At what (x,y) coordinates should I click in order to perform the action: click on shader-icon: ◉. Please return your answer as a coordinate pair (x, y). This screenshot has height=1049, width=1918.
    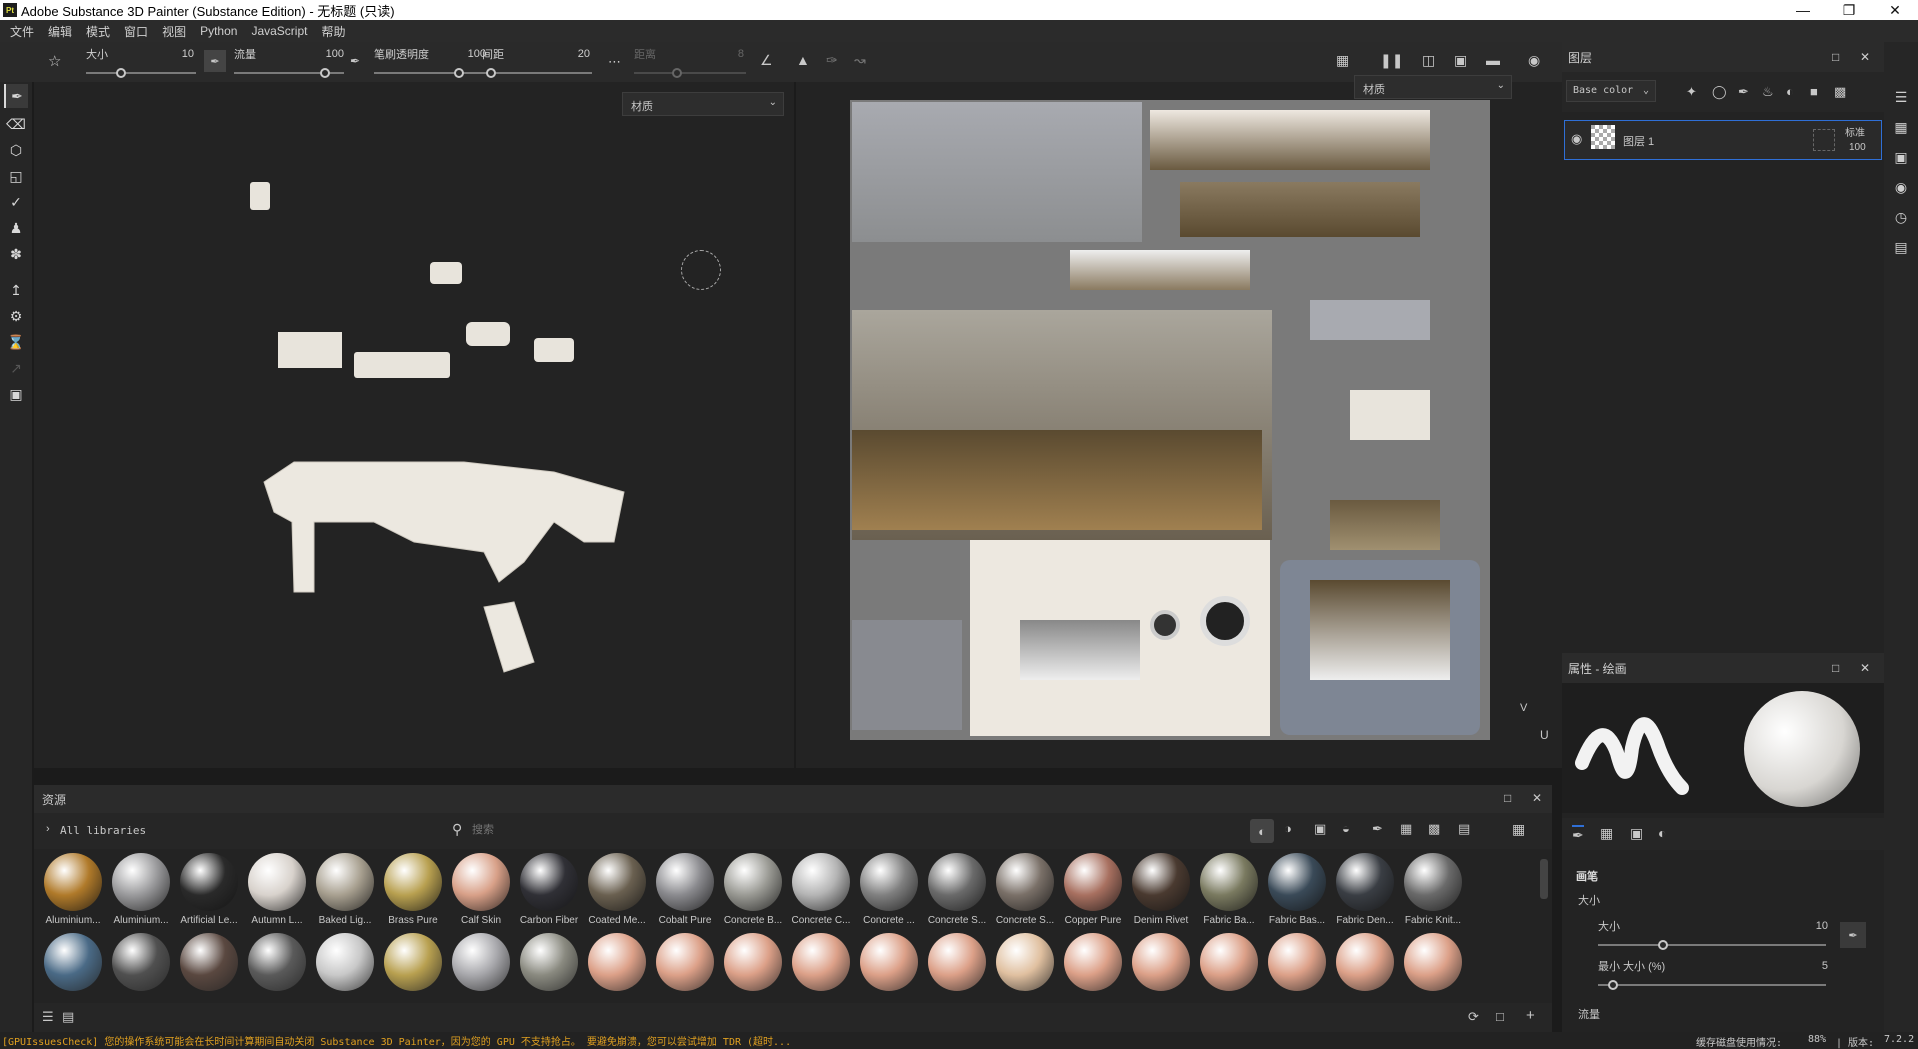
    Looking at the image, I should click on (1901, 187).